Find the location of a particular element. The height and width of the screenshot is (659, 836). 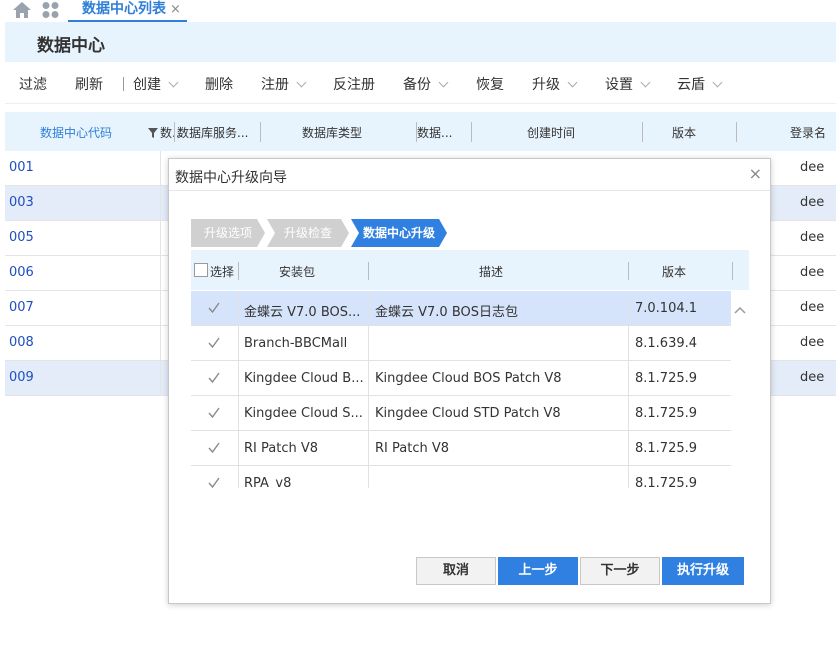

package-row: 金蝶云 V7.0 BOS... 金蝶云 V7.0 BOS日志包 7.0.104.1 is located at coordinates (461, 308).